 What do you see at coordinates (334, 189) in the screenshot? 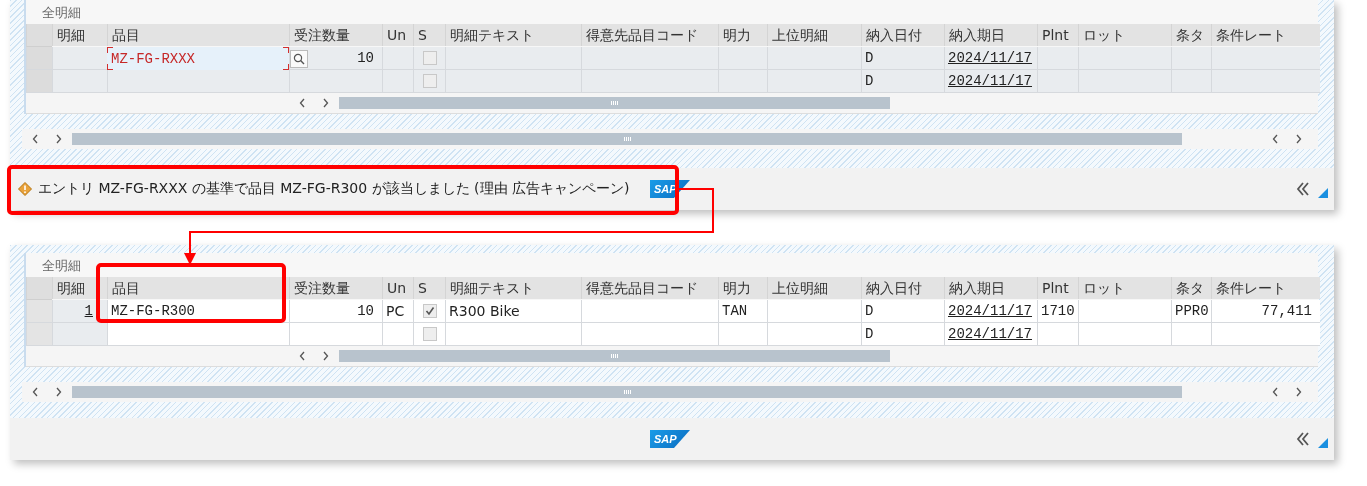
I see `status-message: エントリ MZ-FG-RXXX の基準で品目 MZ-FG-R300 が該当しました (理由 広告キャンペーン)` at bounding box center [334, 189].